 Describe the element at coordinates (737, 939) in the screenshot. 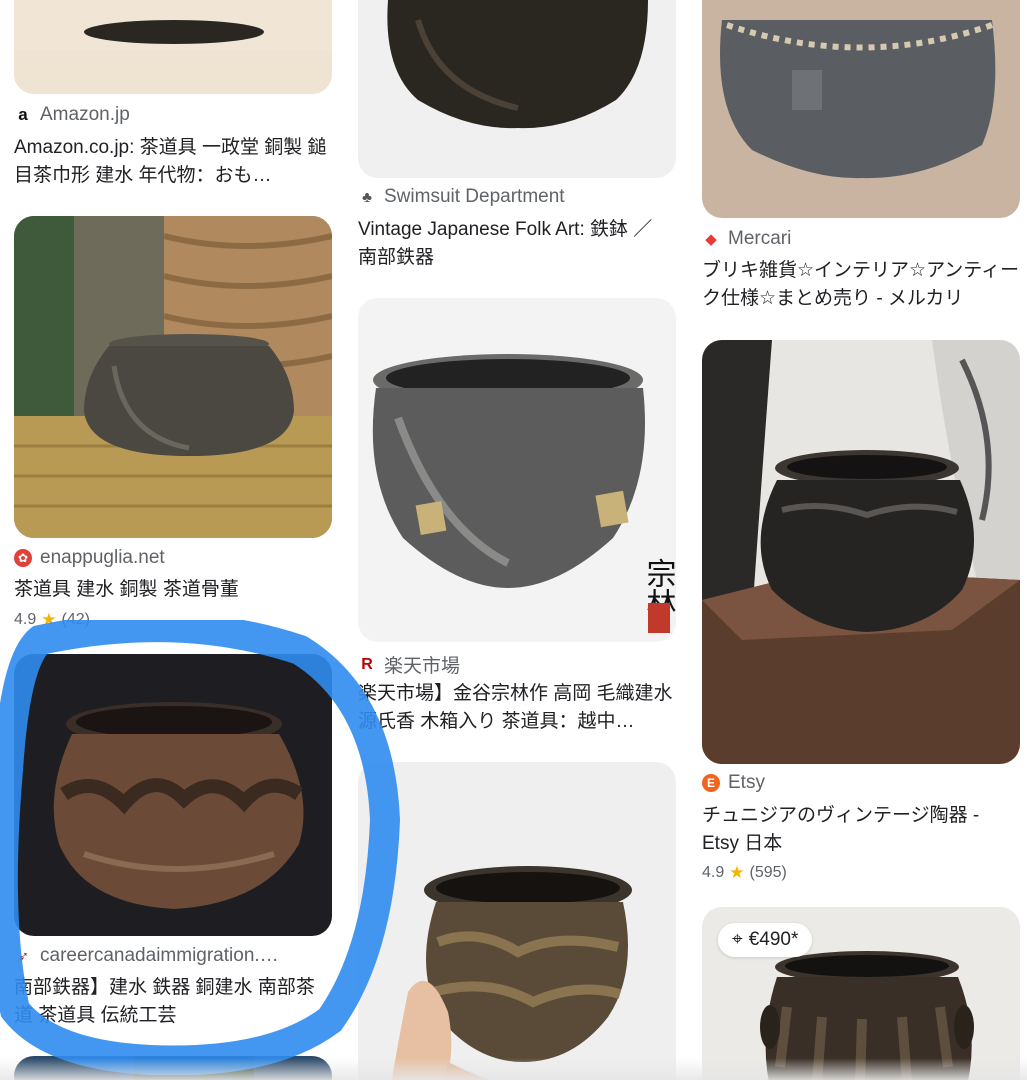

I see `tag-icon: ⌖` at that location.